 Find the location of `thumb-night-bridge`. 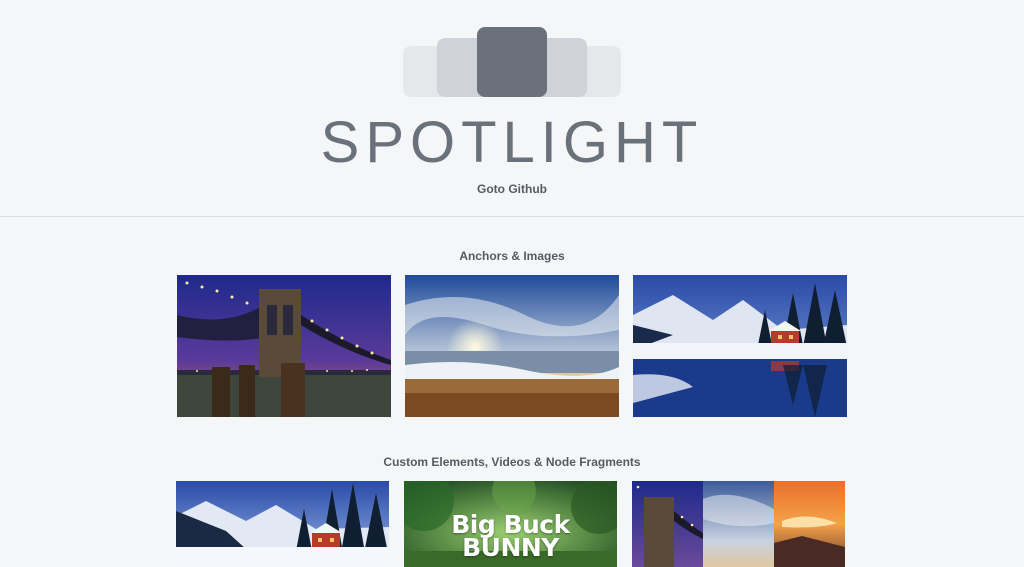

thumb-night-bridge is located at coordinates (284, 346).